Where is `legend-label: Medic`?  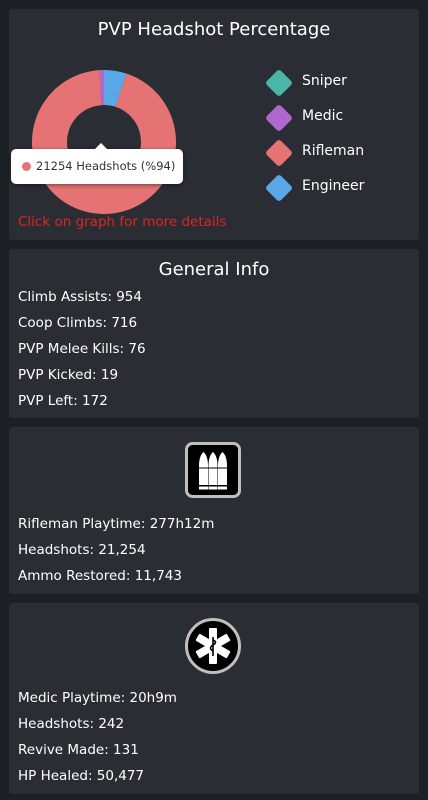
legend-label: Medic is located at coordinates (323, 116).